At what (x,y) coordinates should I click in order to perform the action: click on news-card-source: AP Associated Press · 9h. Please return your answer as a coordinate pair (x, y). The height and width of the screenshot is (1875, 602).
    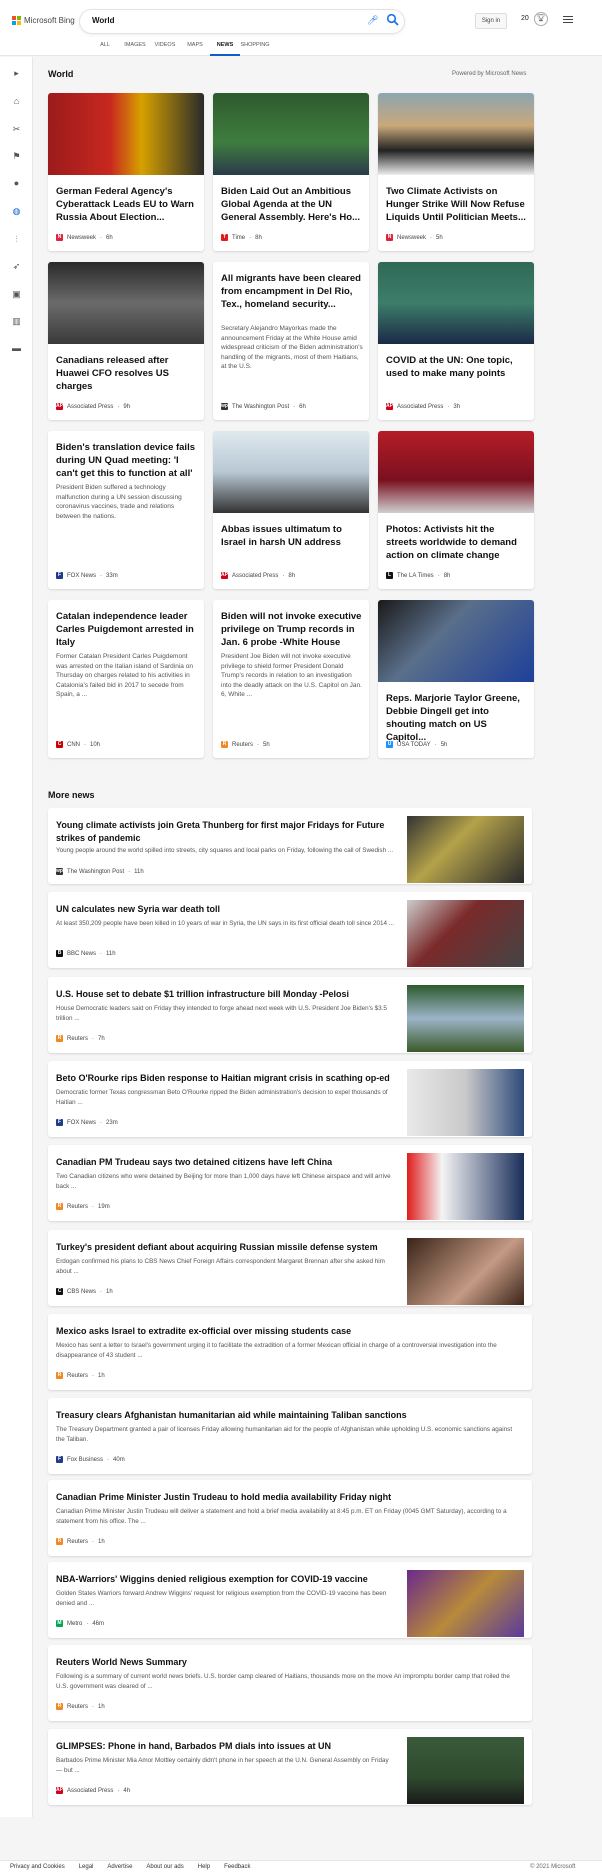
    Looking at the image, I should click on (93, 406).